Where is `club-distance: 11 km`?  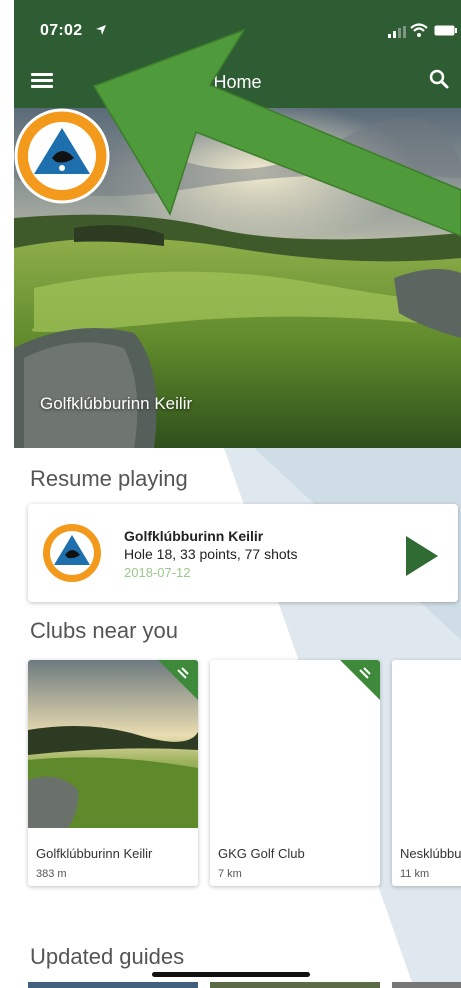 club-distance: 11 km is located at coordinates (415, 874).